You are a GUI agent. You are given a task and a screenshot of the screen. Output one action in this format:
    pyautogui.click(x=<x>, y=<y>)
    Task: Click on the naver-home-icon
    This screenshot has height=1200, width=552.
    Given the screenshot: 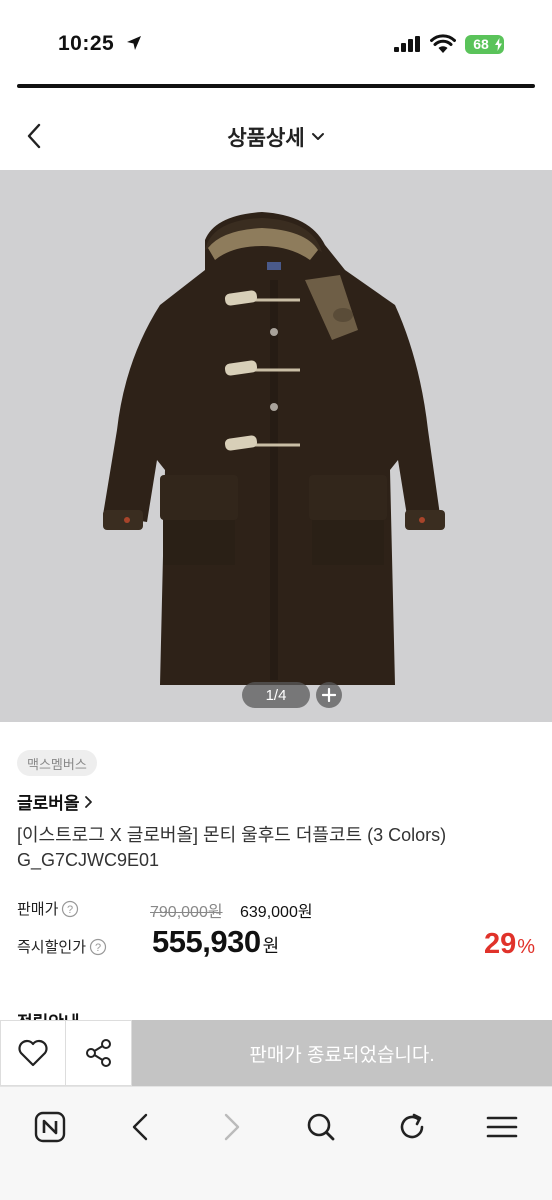 What is the action you would take?
    pyautogui.click(x=50, y=1127)
    